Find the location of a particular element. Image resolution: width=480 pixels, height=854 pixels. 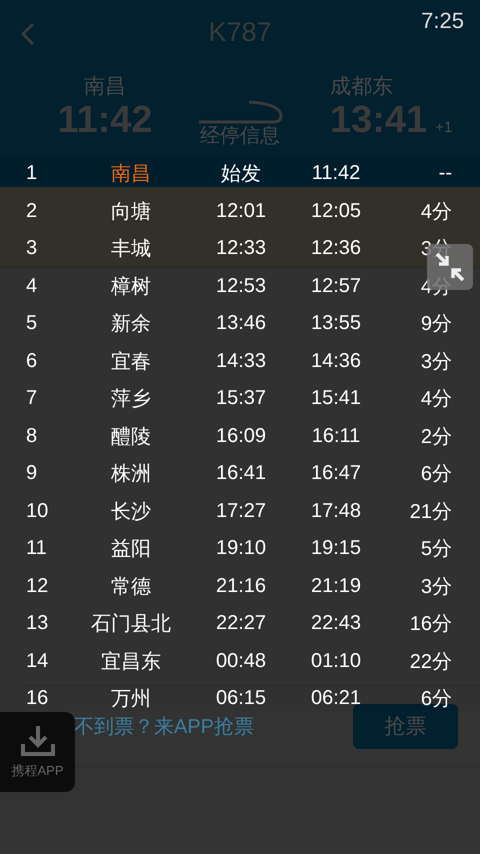

departure-time: 12:57 is located at coordinates (336, 286).